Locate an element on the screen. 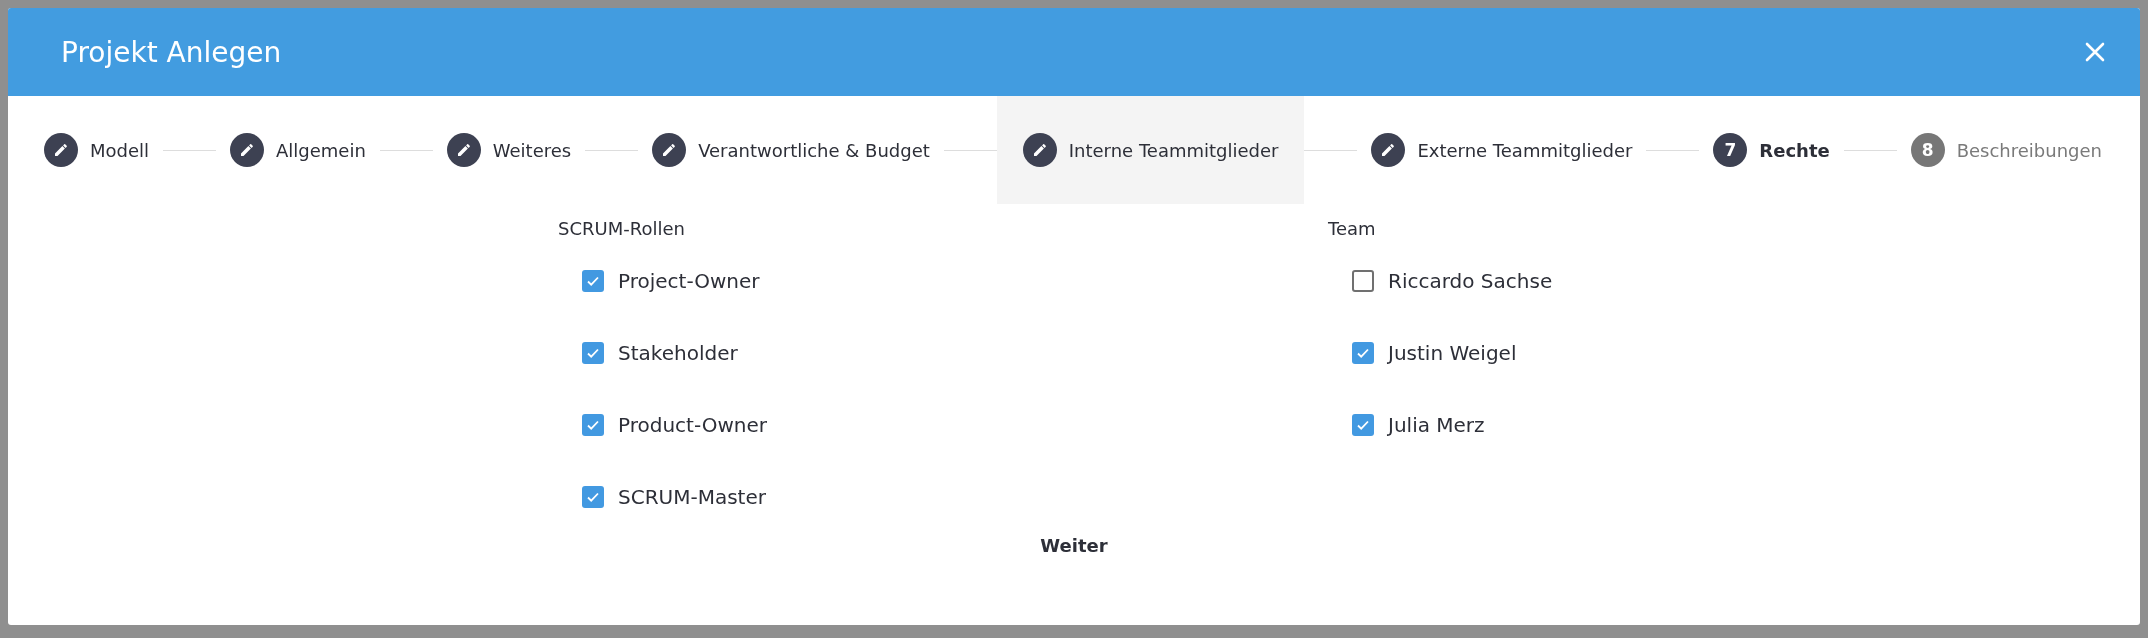 The image size is (2148, 638). wizard-step: 7 Rechte is located at coordinates (1771, 150).